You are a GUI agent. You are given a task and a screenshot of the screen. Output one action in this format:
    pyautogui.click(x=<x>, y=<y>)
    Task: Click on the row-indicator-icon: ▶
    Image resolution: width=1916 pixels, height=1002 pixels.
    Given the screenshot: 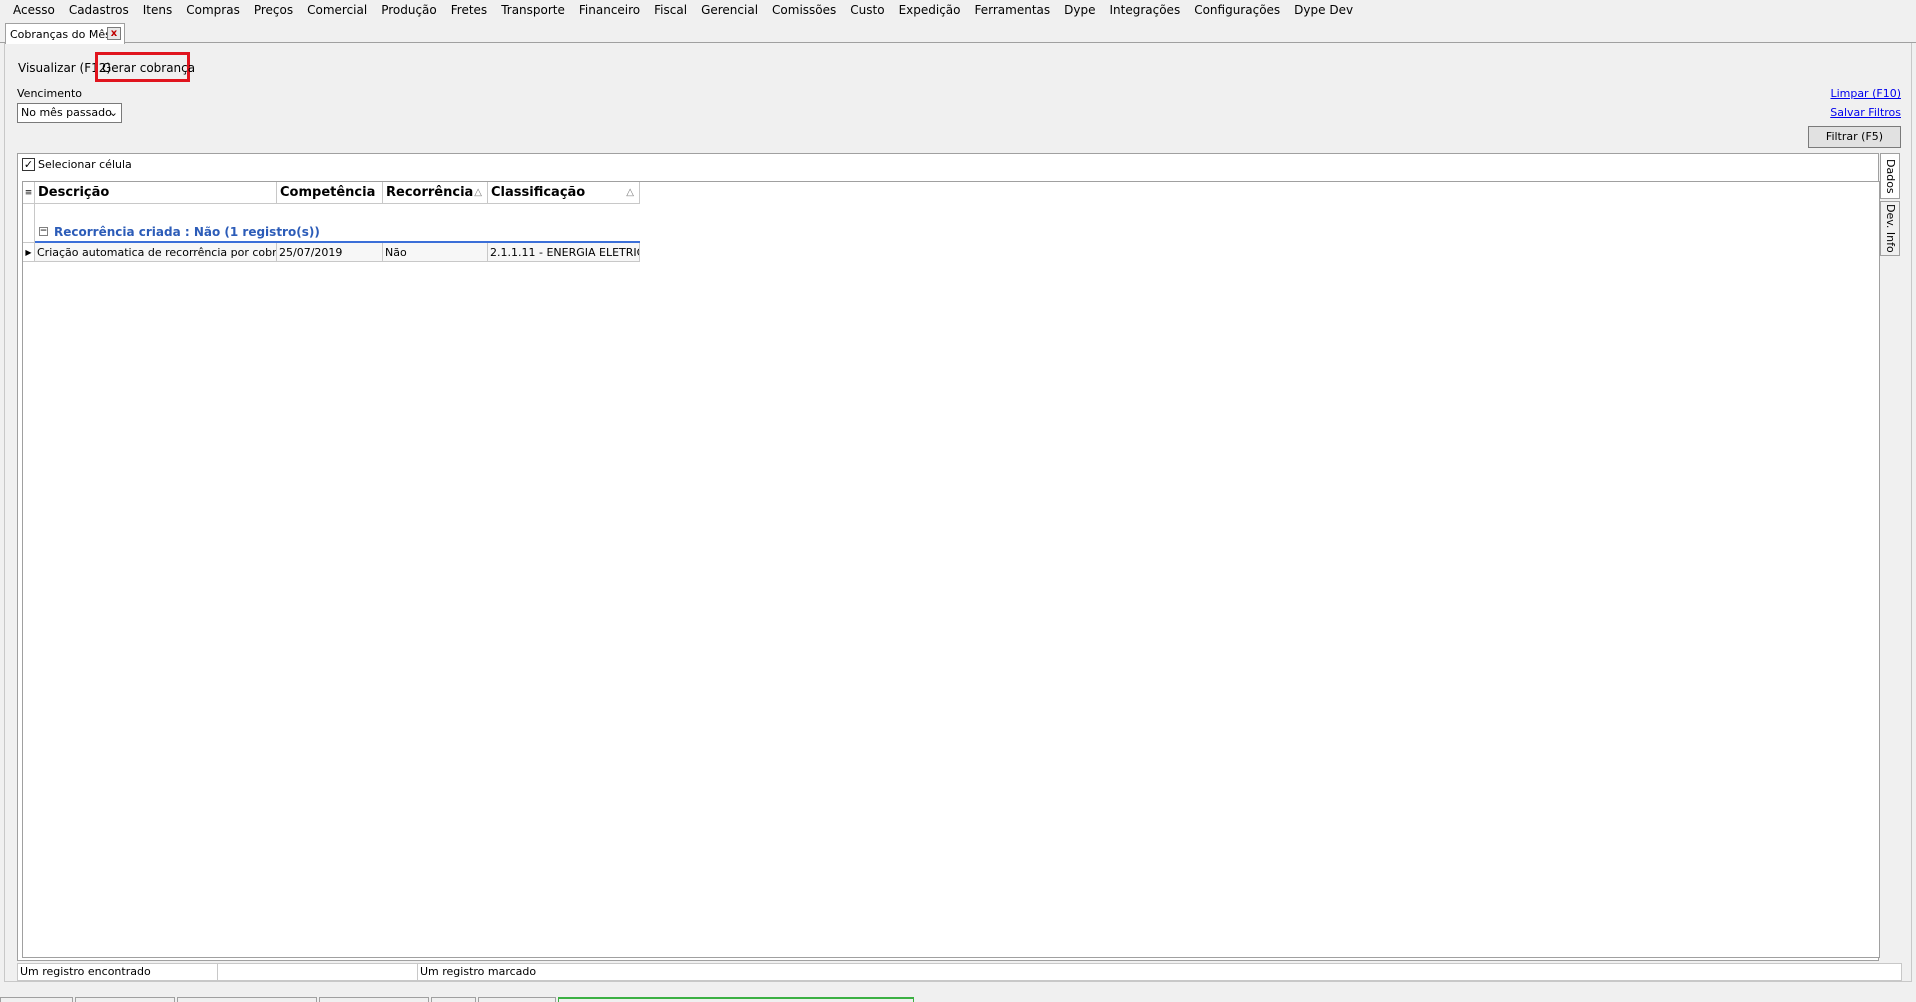 What is the action you would take?
    pyautogui.click(x=29, y=252)
    